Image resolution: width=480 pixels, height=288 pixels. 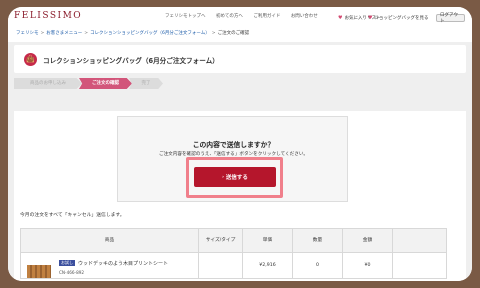 What do you see at coordinates (304, 16) in the screenshot?
I see `top-link-contact: お問い合わせ` at bounding box center [304, 16].